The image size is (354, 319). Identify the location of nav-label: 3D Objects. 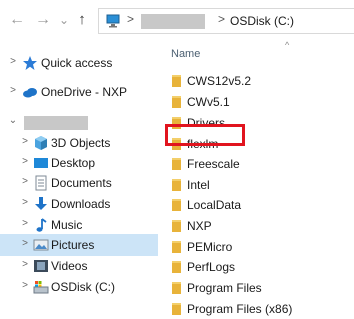
(81, 143).